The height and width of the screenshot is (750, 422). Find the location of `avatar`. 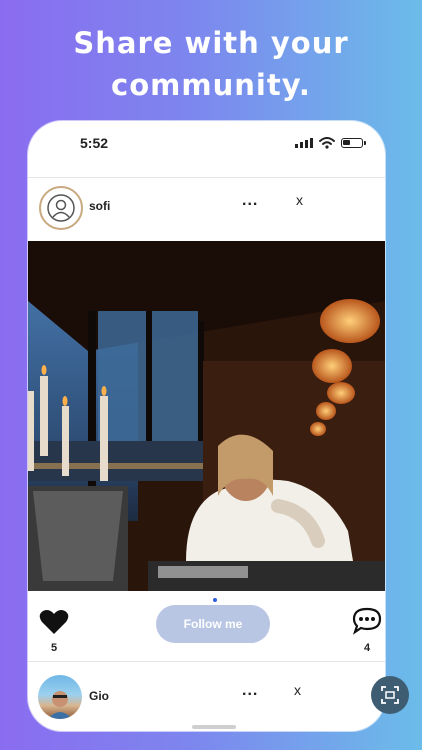

avatar is located at coordinates (61, 208).